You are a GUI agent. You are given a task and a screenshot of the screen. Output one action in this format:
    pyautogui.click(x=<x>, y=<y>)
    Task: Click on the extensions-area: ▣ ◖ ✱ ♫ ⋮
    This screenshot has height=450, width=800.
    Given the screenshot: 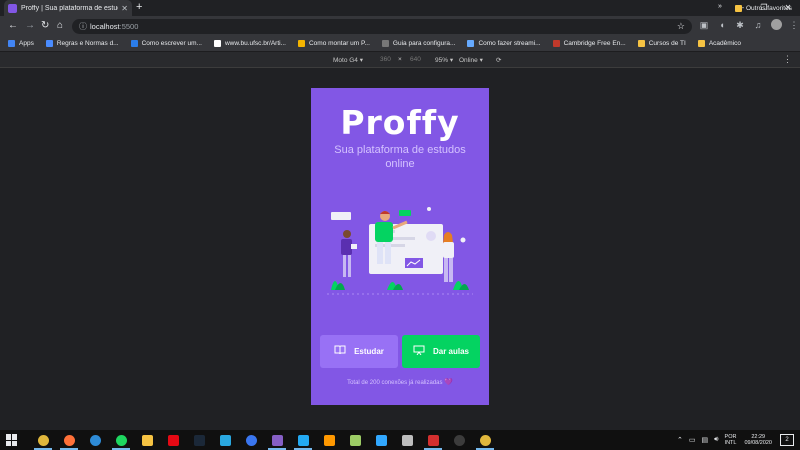 What is the action you would take?
    pyautogui.click(x=749, y=25)
    